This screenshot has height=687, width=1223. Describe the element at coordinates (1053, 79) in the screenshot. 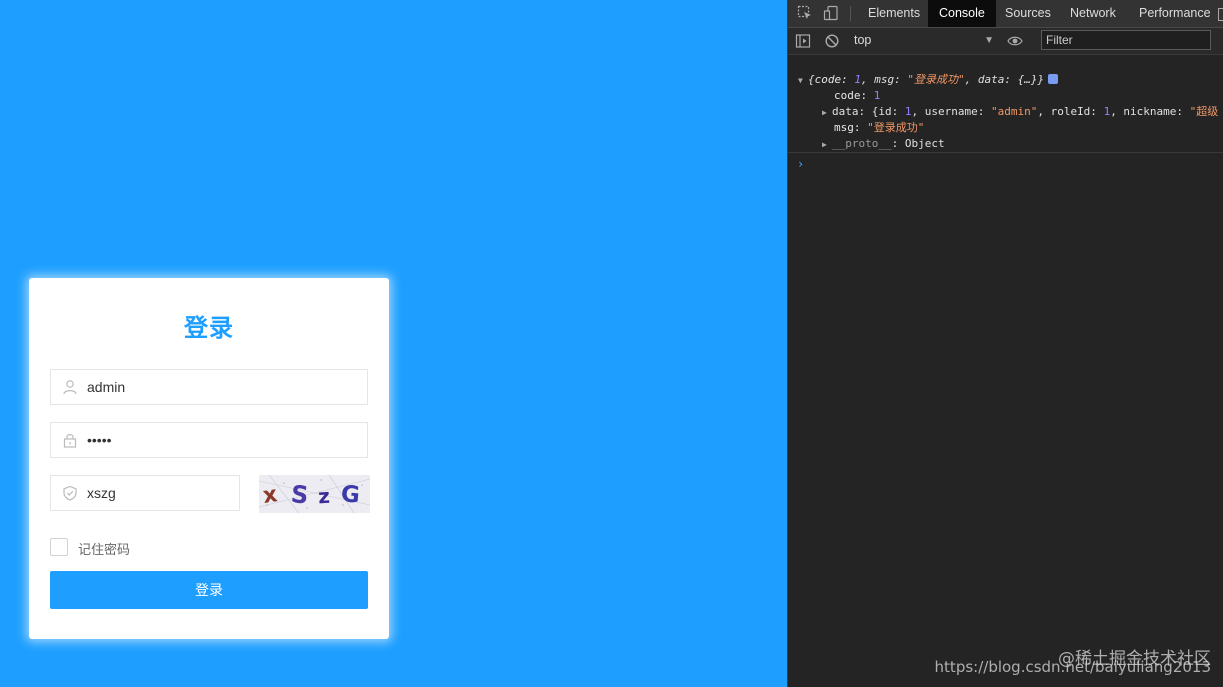

I see `info-icon` at that location.